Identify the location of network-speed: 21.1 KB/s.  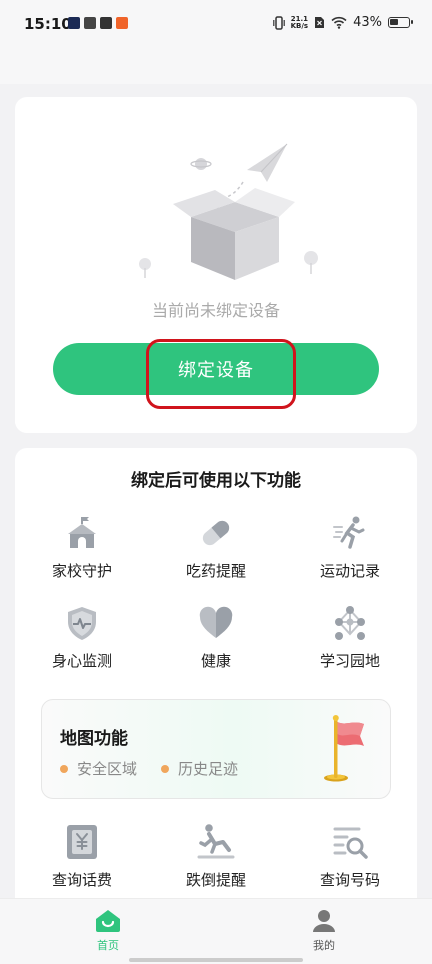
(299, 22).